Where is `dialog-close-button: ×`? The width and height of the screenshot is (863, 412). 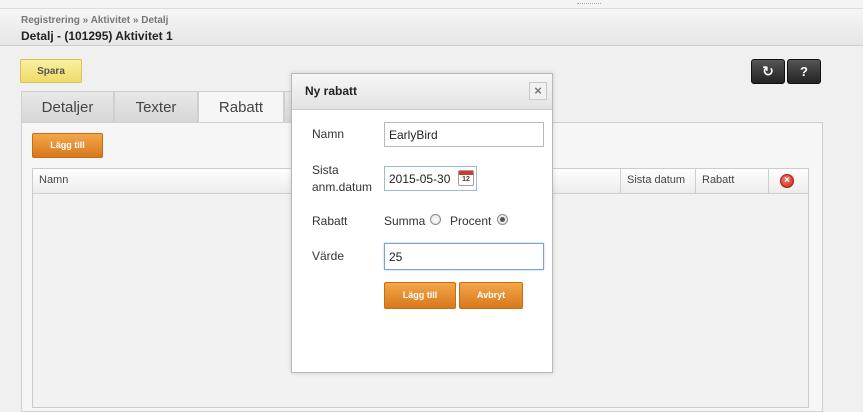
dialog-close-button: × is located at coordinates (538, 91).